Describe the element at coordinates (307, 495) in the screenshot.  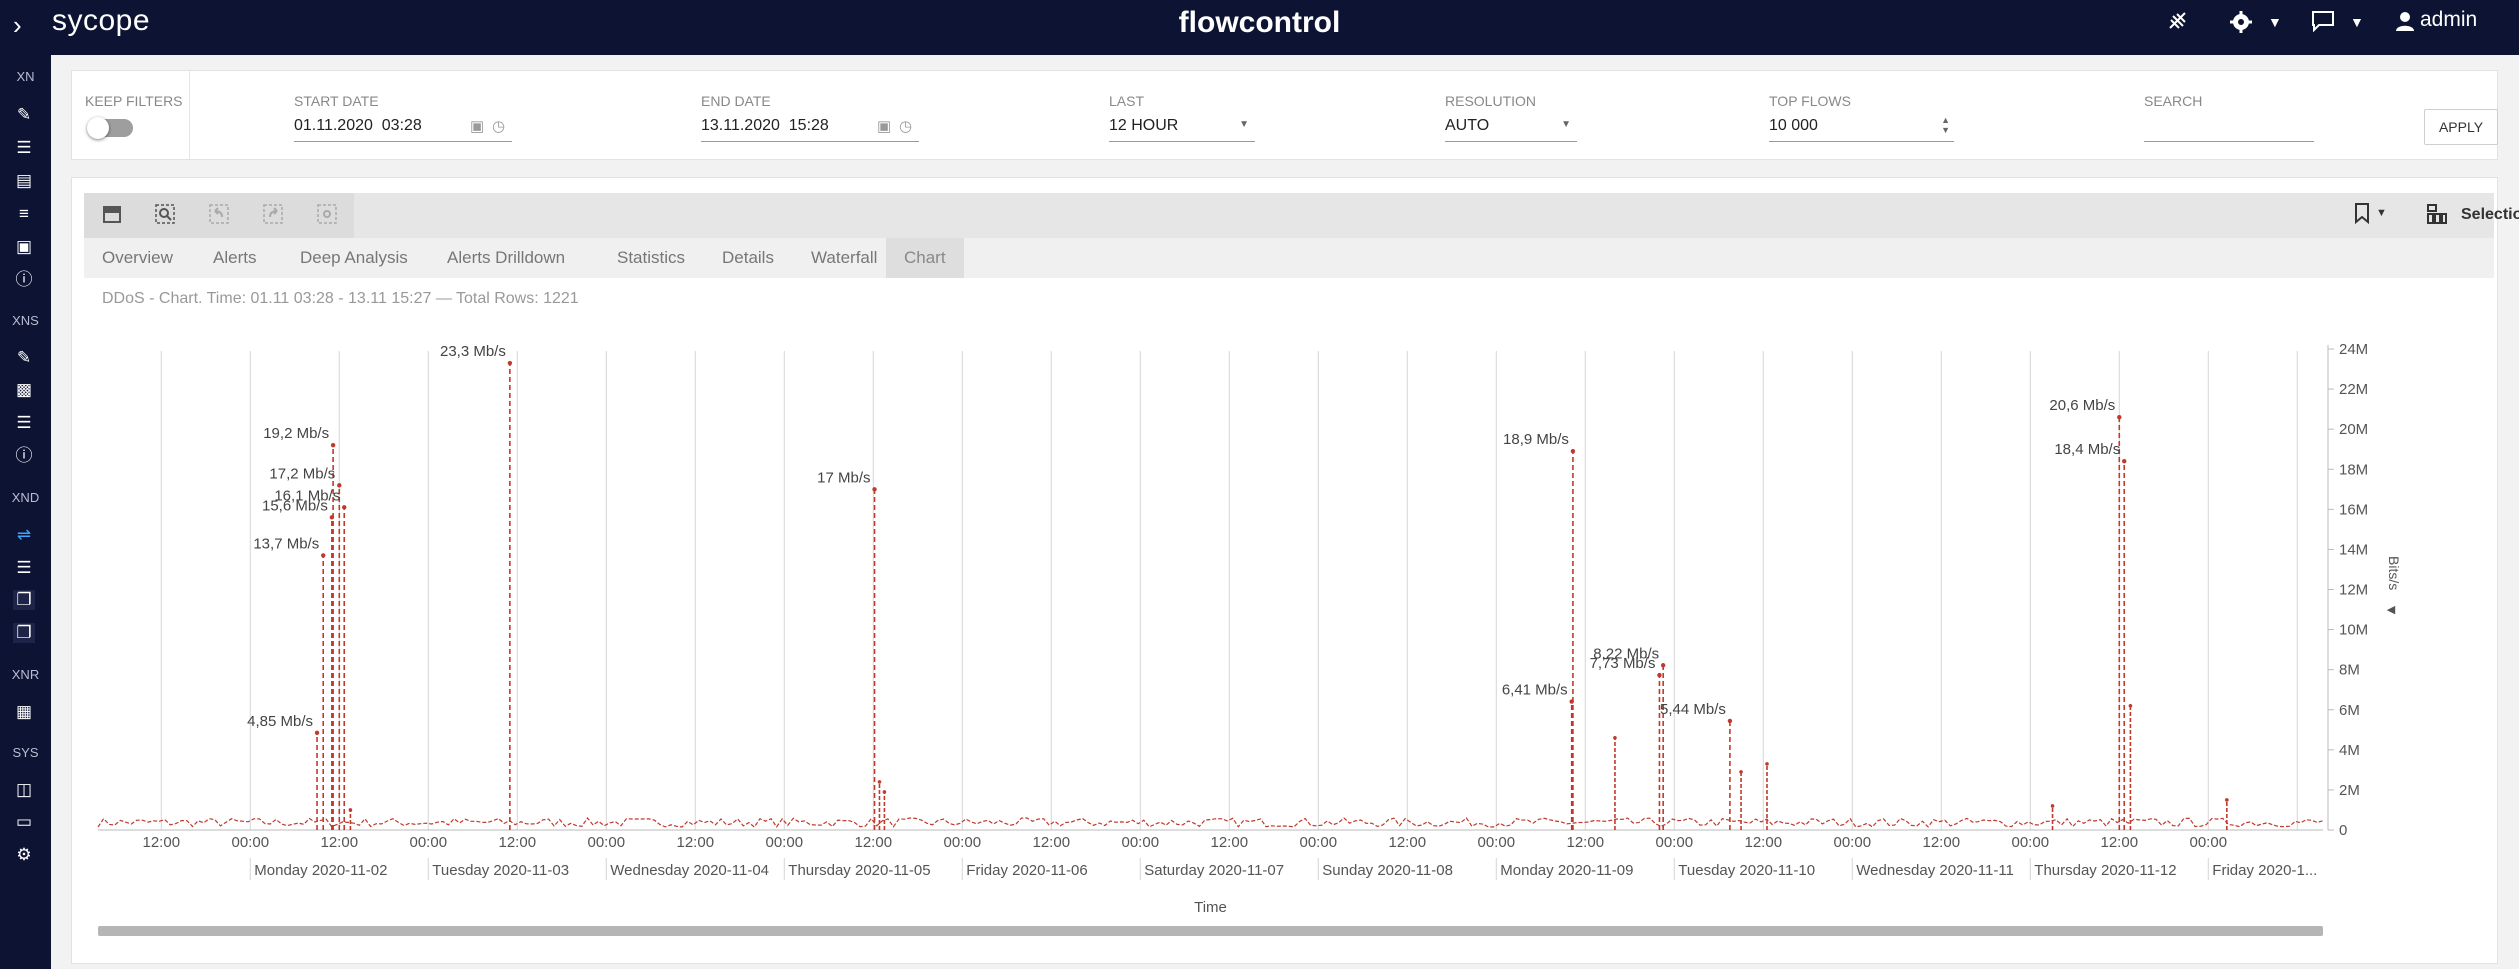
I see `data-label: 16,1 Mb/s` at that location.